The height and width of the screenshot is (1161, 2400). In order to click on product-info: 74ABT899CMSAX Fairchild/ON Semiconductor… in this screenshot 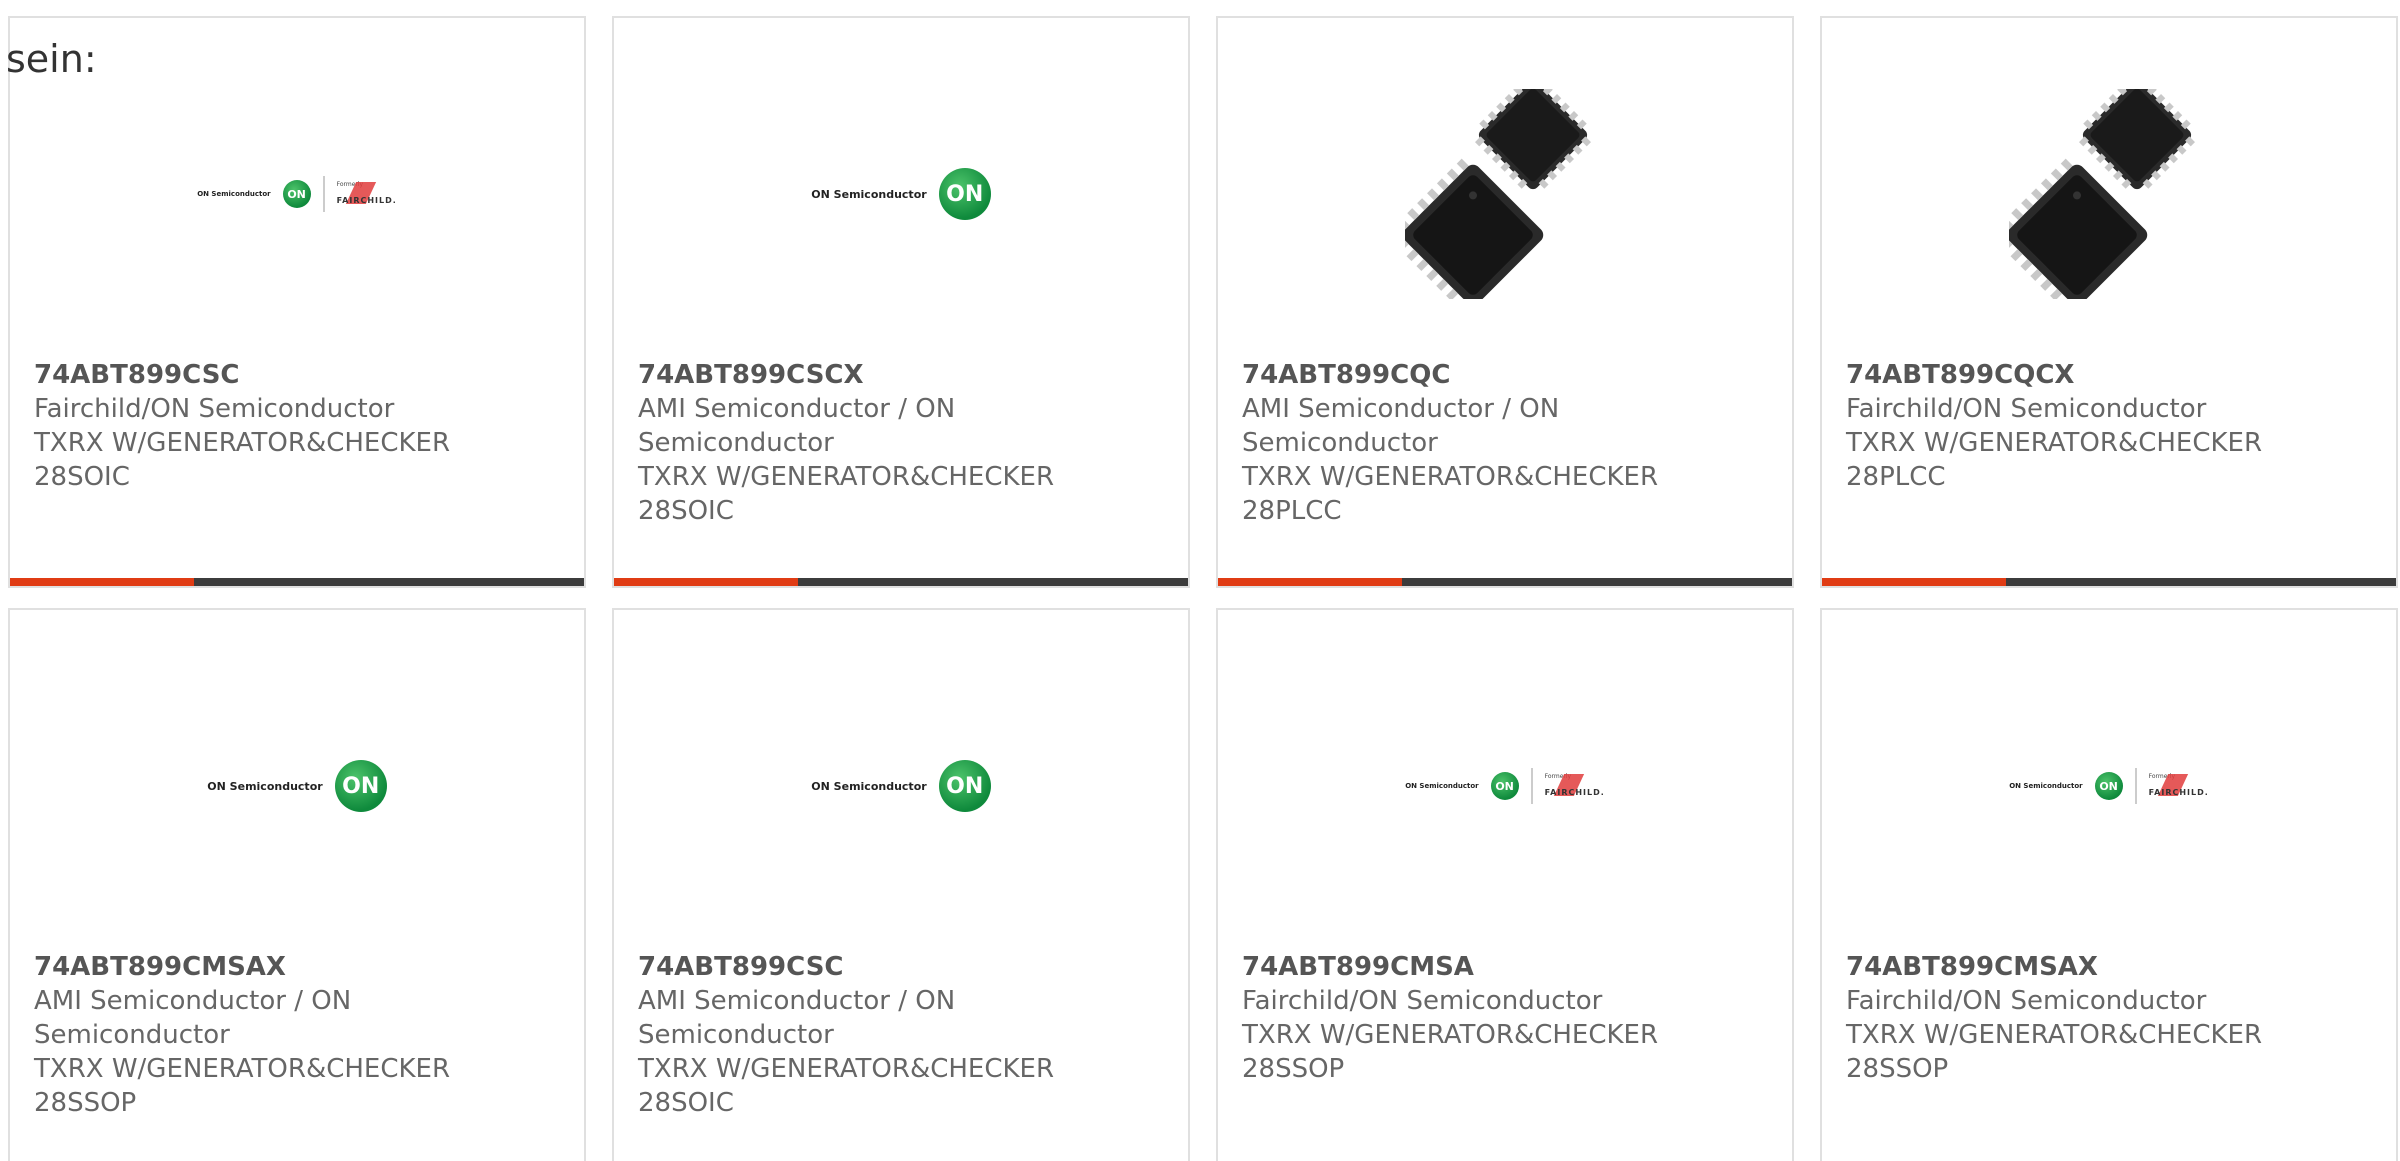, I will do `click(2109, 1018)`.